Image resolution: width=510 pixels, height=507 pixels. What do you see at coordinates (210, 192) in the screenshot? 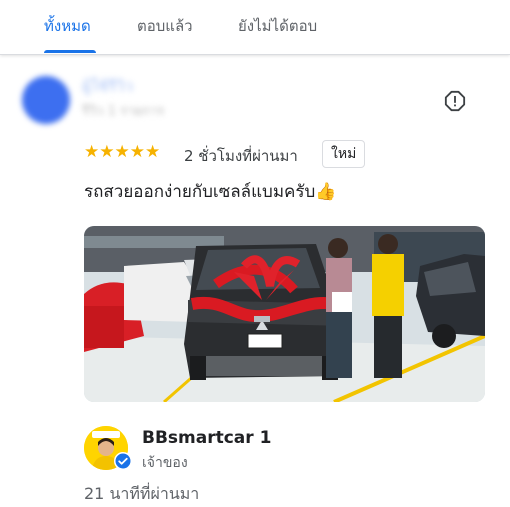
I see `review-text: รถสวยออกง่ายกับเซลล์แบมครับ👍` at bounding box center [210, 192].